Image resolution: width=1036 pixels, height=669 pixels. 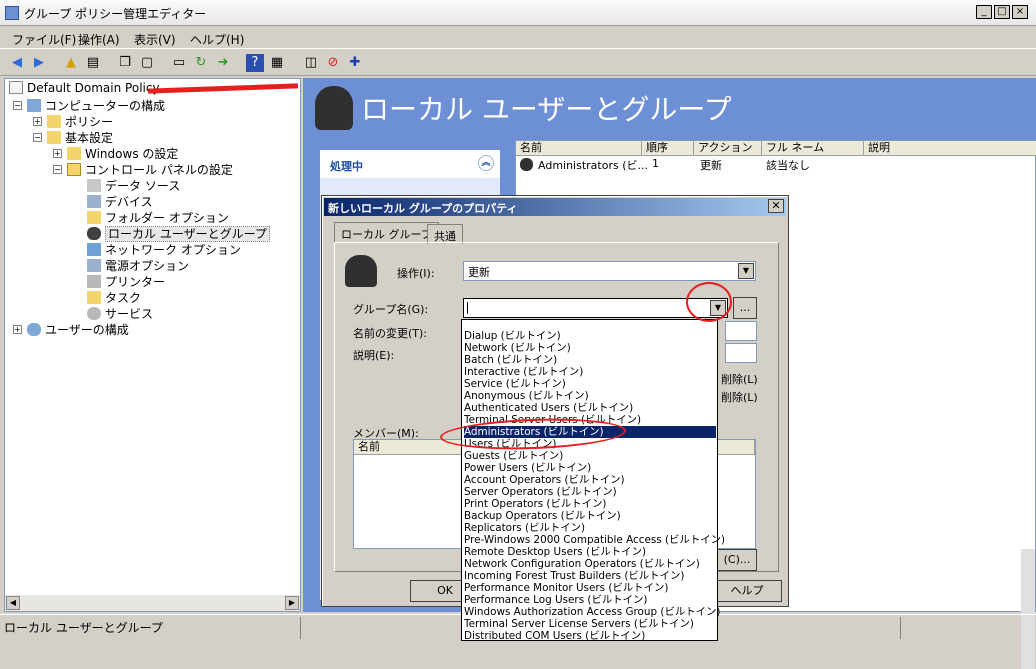 I want to click on dropdown-item: Authenticated Users (ビルトイン), so click(x=590, y=408).